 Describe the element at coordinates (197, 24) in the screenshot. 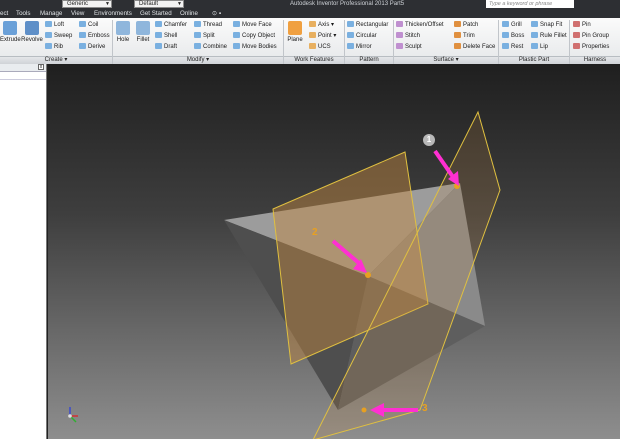

I see `thread-icon` at that location.